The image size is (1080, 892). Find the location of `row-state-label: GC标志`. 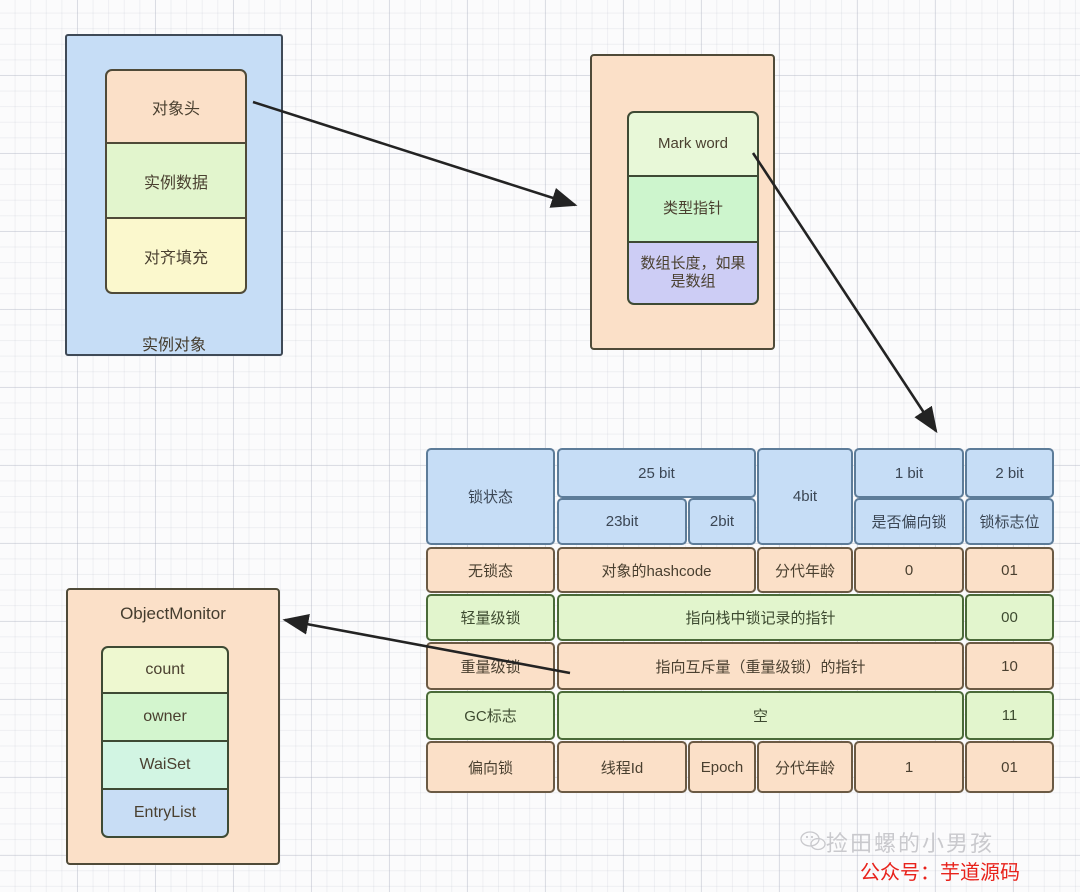

row-state-label: GC标志 is located at coordinates (490, 716).